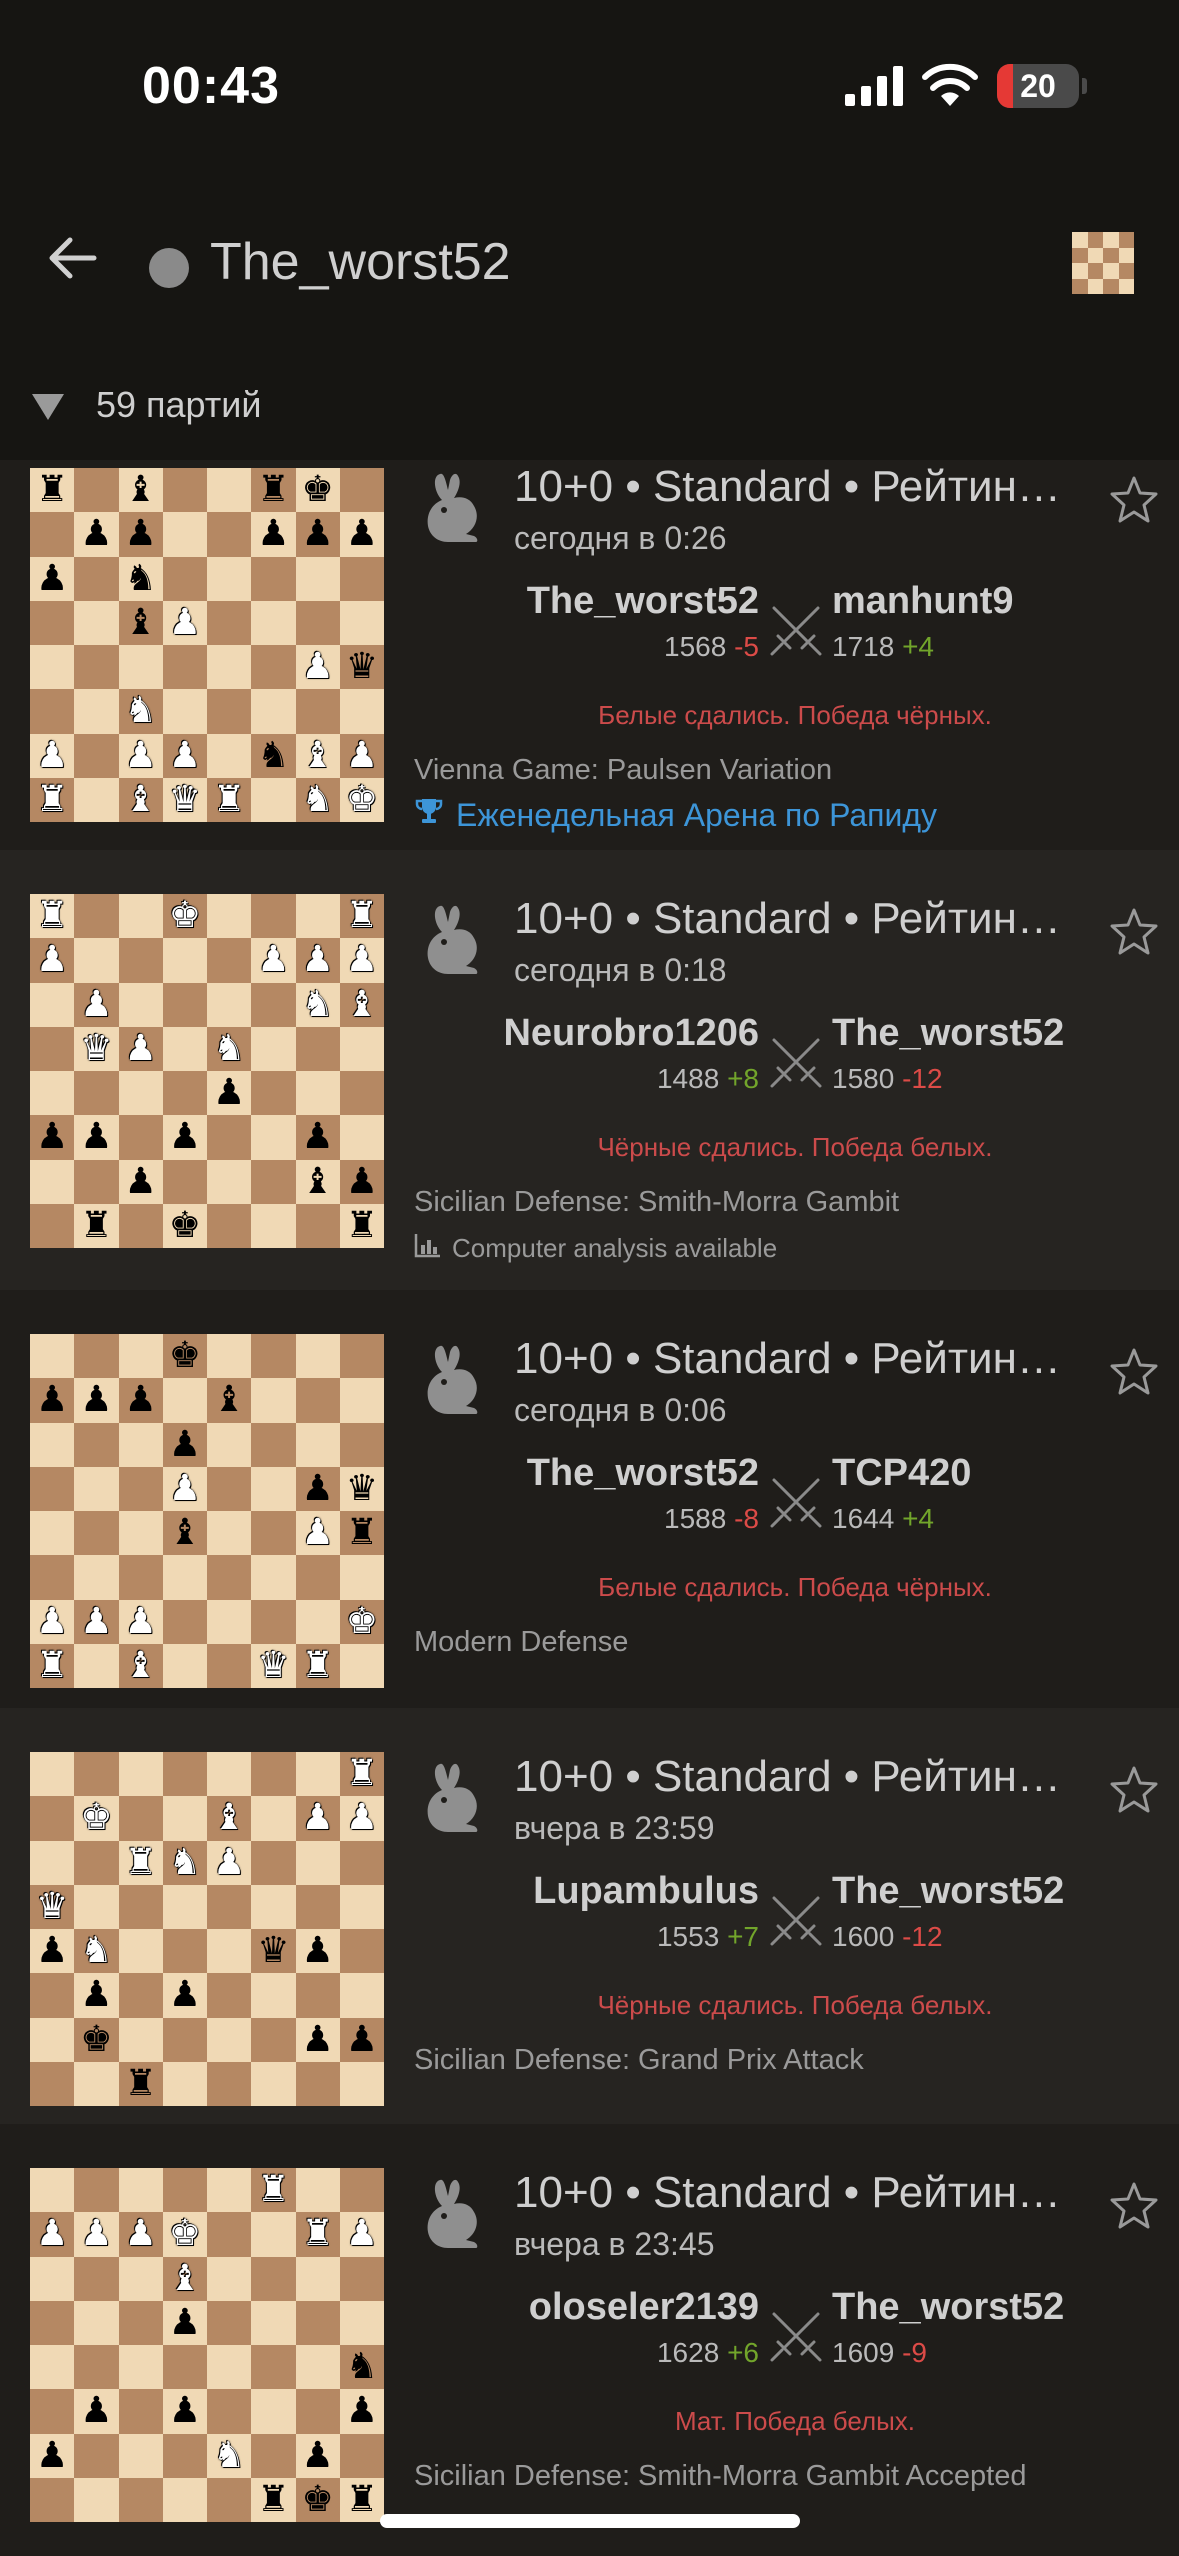  What do you see at coordinates (901, 1473) in the screenshot?
I see `black-player-name: TCP420` at bounding box center [901, 1473].